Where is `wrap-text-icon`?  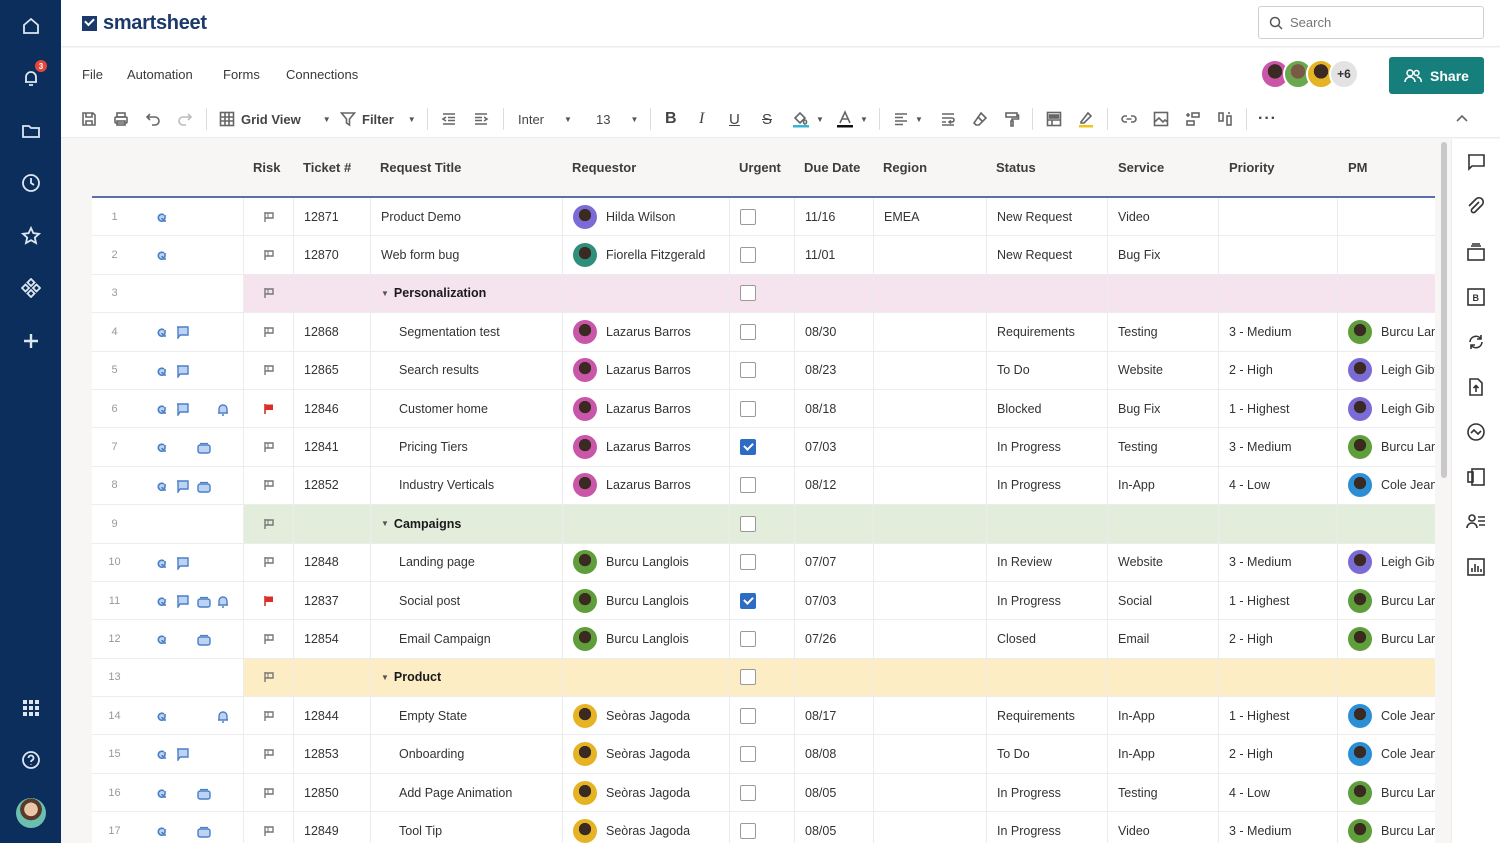
wrap-text-icon is located at coordinates (948, 119).